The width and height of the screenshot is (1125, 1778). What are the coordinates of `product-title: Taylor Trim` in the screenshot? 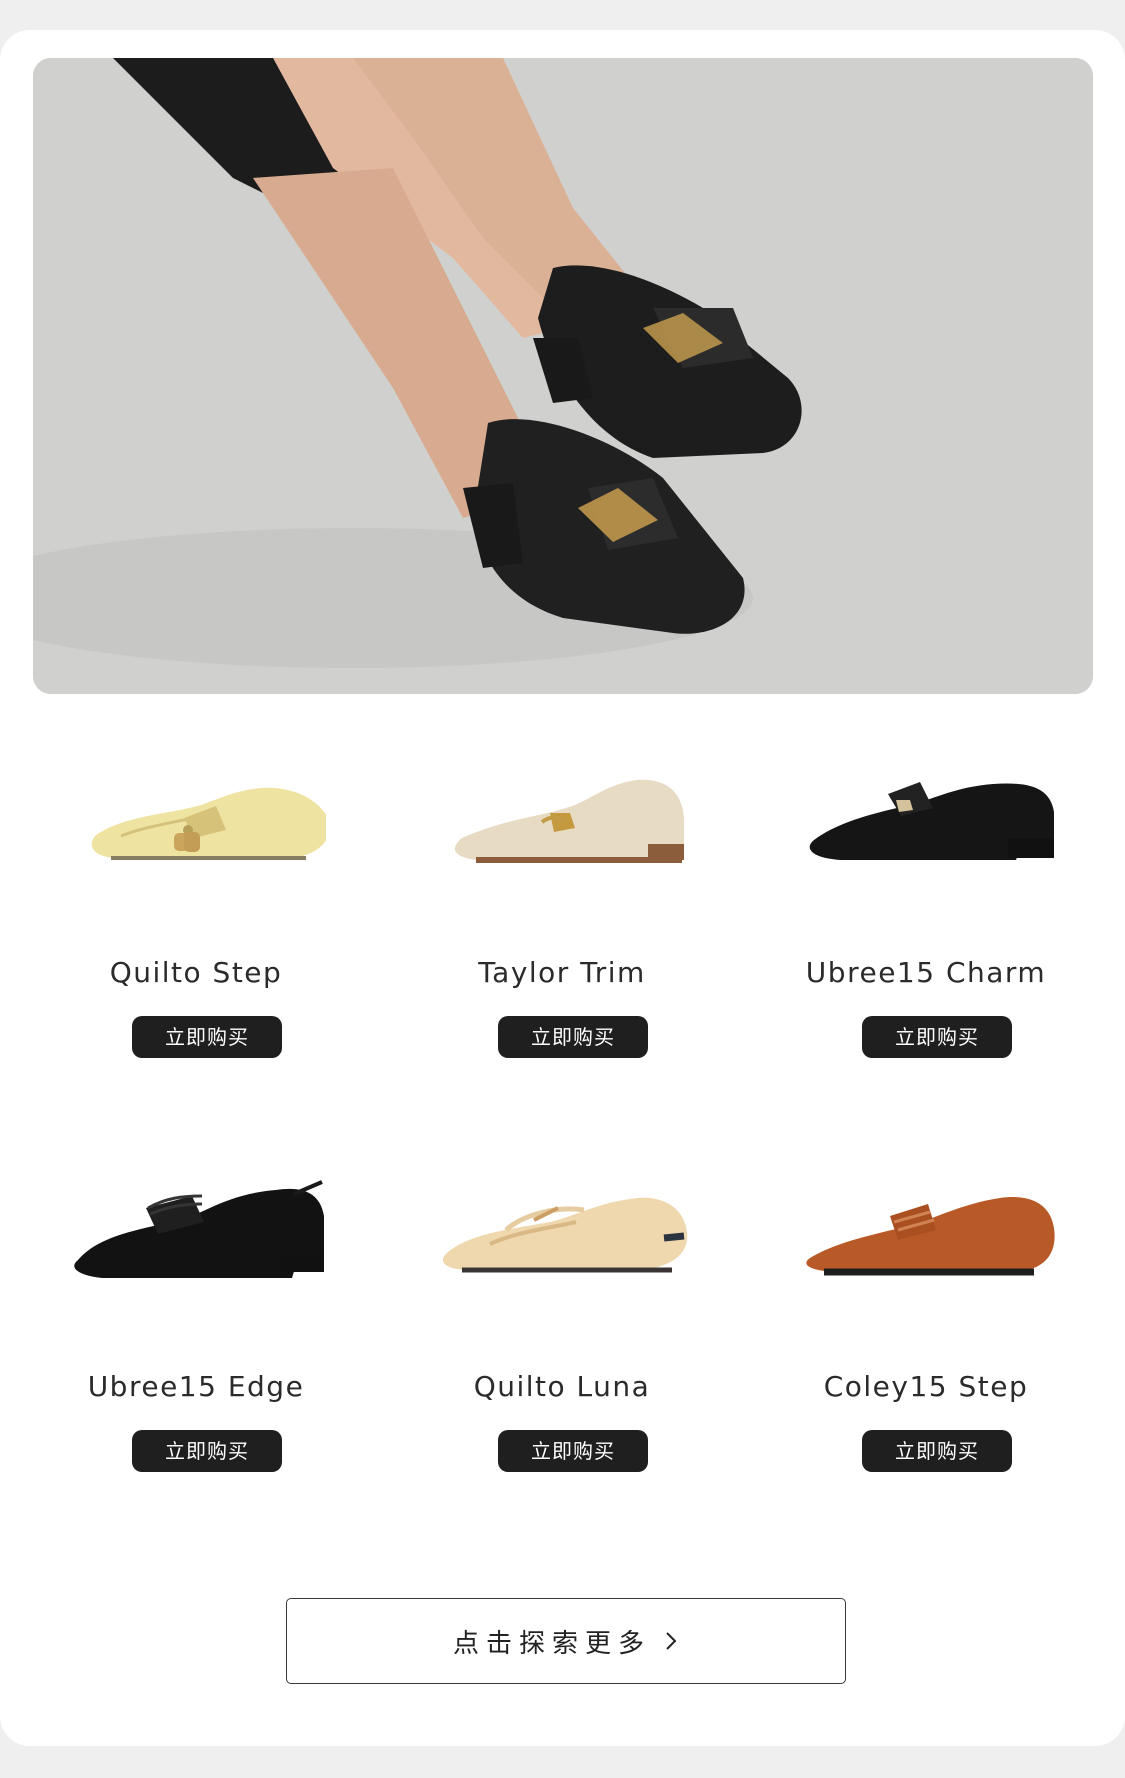 It's located at (562, 972).